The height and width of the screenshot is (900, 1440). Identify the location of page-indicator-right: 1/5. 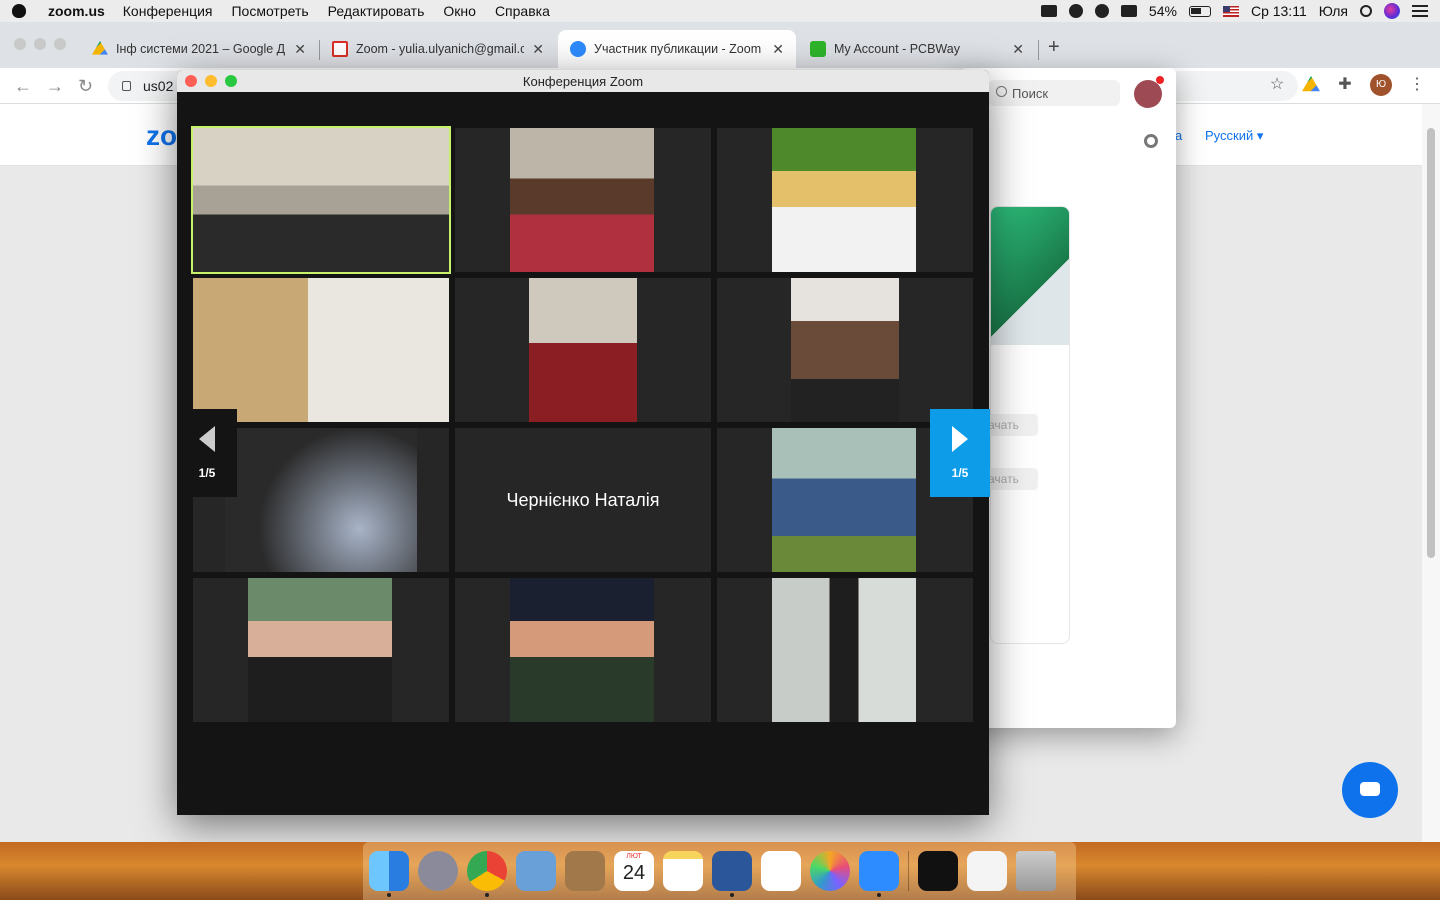
(960, 473).